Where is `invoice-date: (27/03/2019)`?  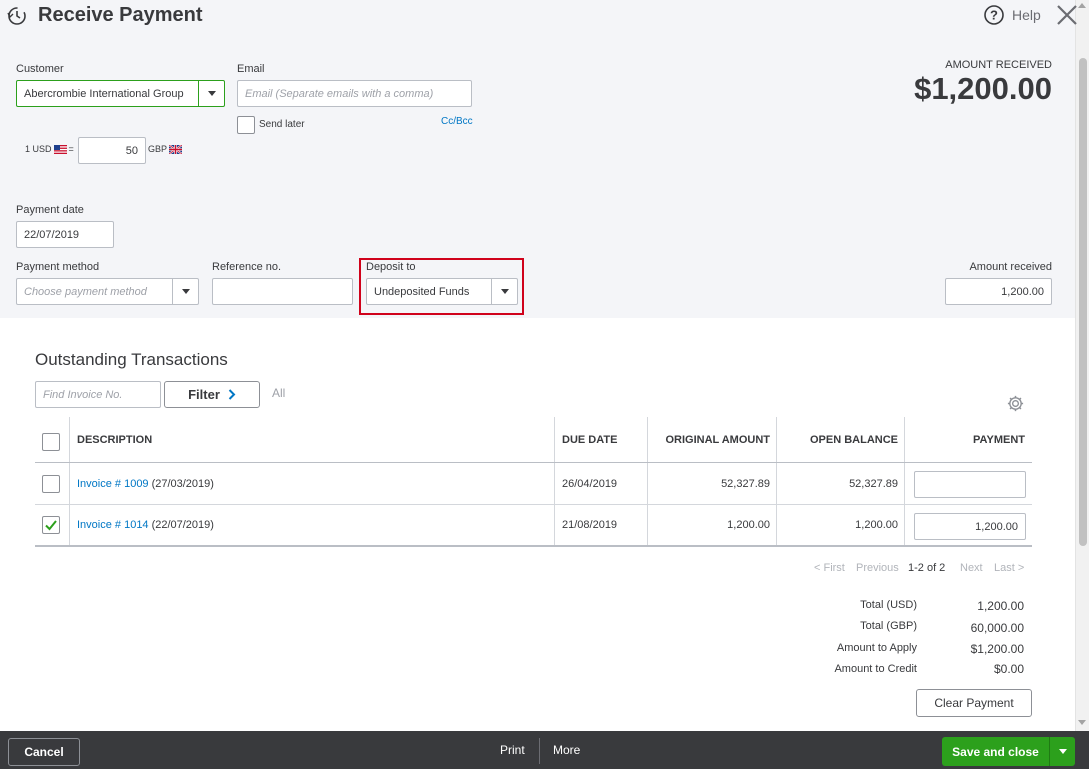
invoice-date: (27/03/2019) is located at coordinates (182, 483).